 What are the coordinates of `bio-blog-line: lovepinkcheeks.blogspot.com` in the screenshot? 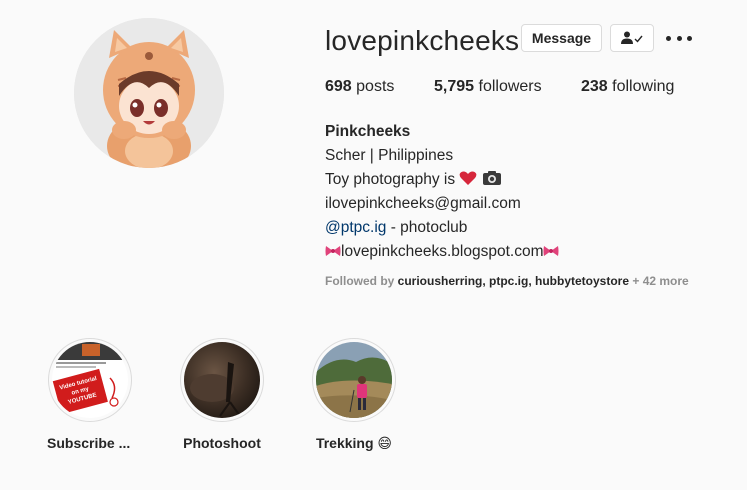 It's located at (442, 252).